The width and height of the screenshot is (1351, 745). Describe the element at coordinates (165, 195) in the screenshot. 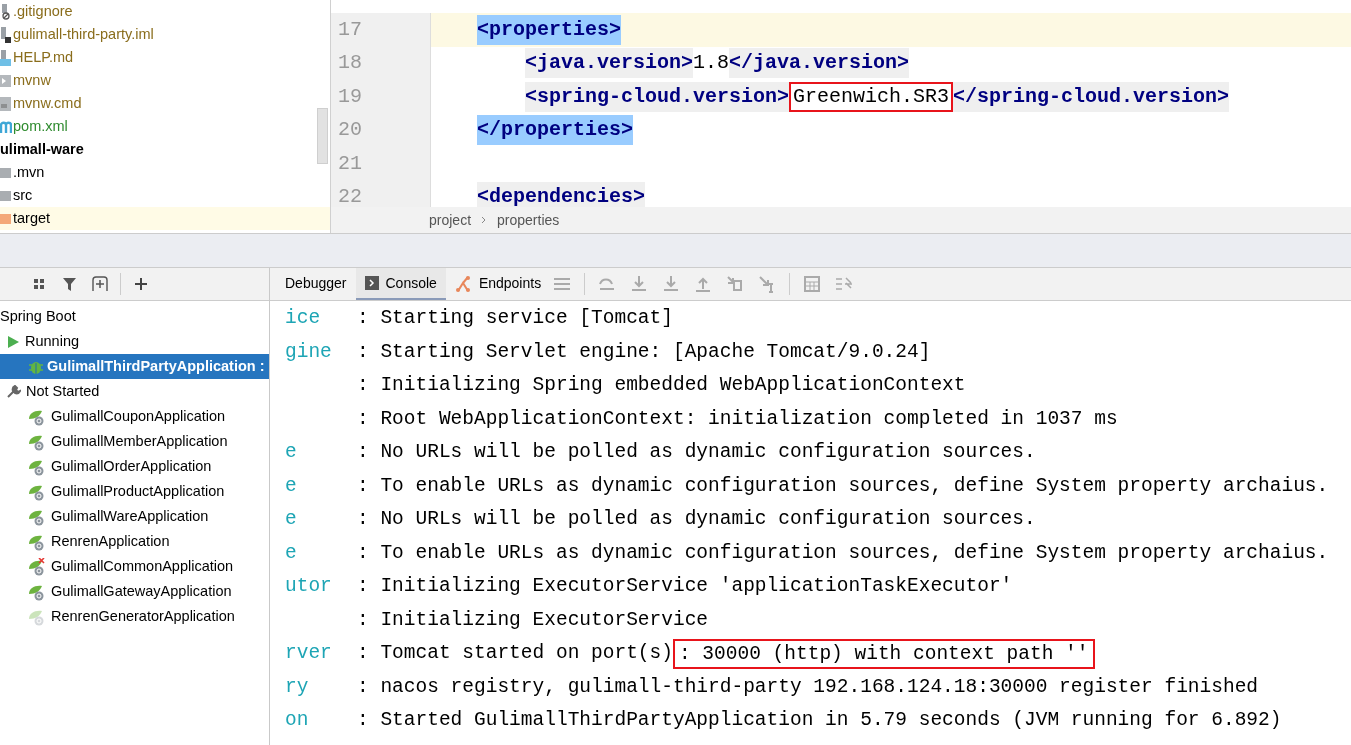

I see `project-tree-item: src` at that location.